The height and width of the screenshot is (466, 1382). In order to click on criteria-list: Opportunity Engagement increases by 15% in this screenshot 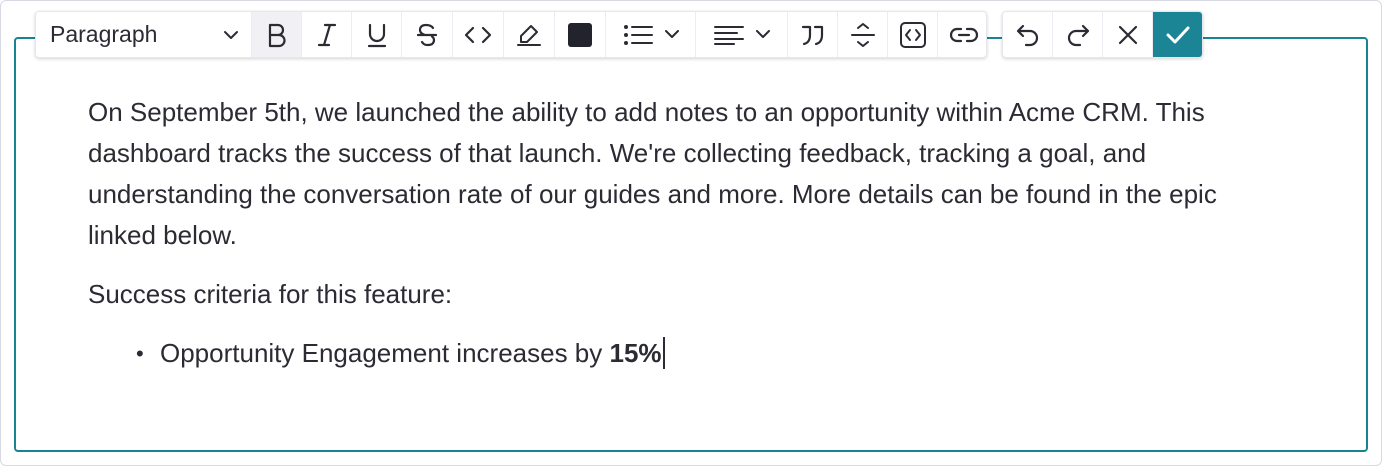, I will do `click(688, 353)`.